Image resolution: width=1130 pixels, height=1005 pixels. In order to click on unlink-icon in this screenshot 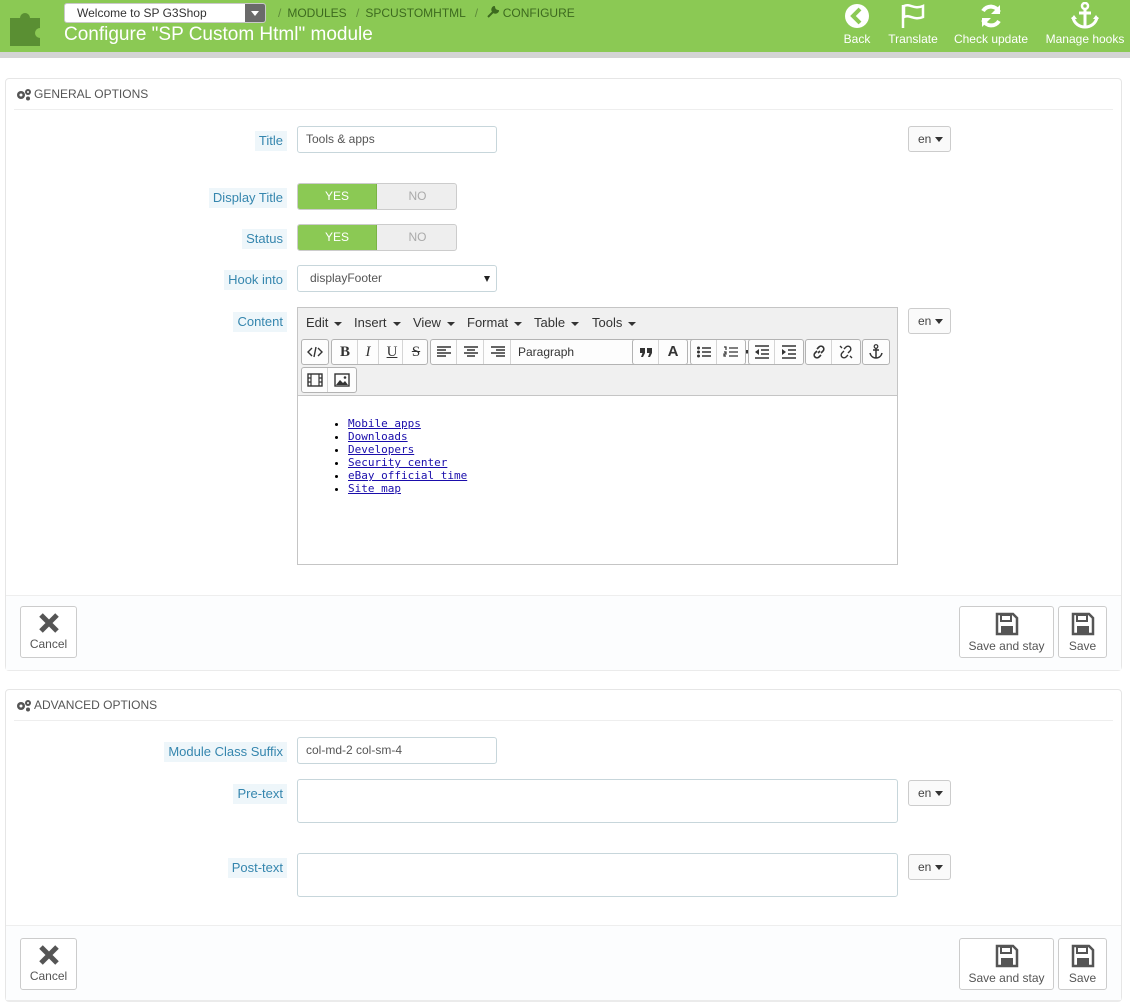, I will do `click(846, 352)`.